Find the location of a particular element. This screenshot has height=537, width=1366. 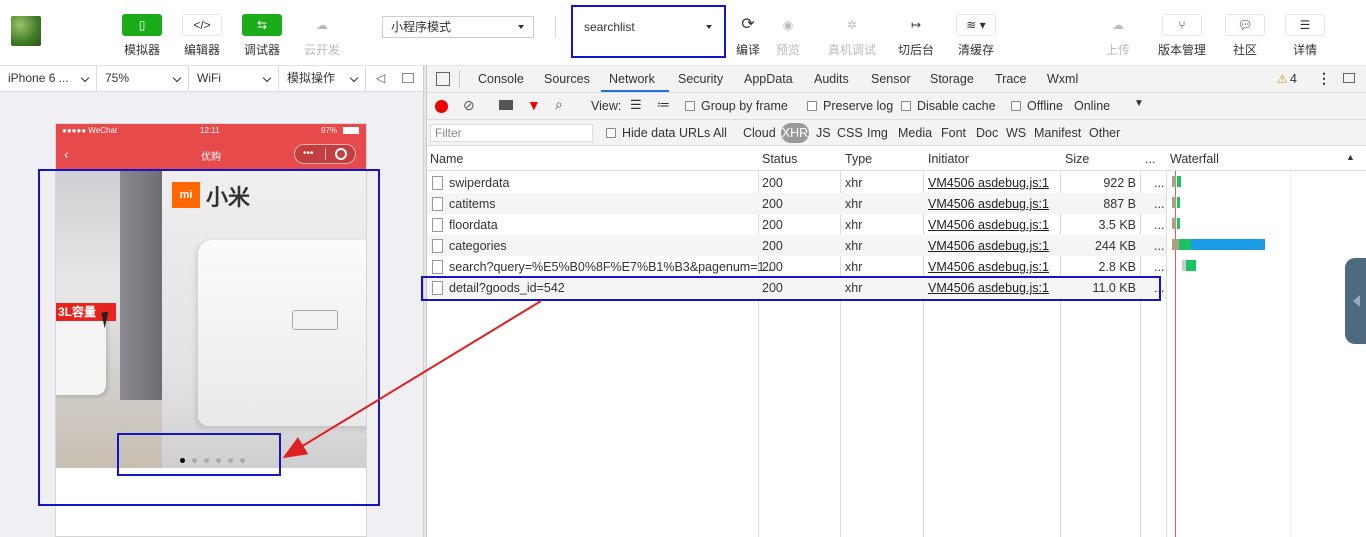

annotation-arrow is located at coordinates (412, 379).